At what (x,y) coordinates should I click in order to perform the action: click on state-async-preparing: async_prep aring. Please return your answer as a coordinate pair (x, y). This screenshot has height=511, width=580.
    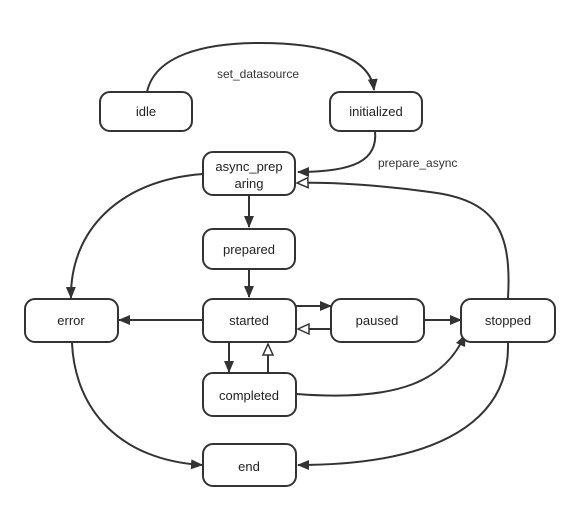
    Looking at the image, I should click on (249, 173).